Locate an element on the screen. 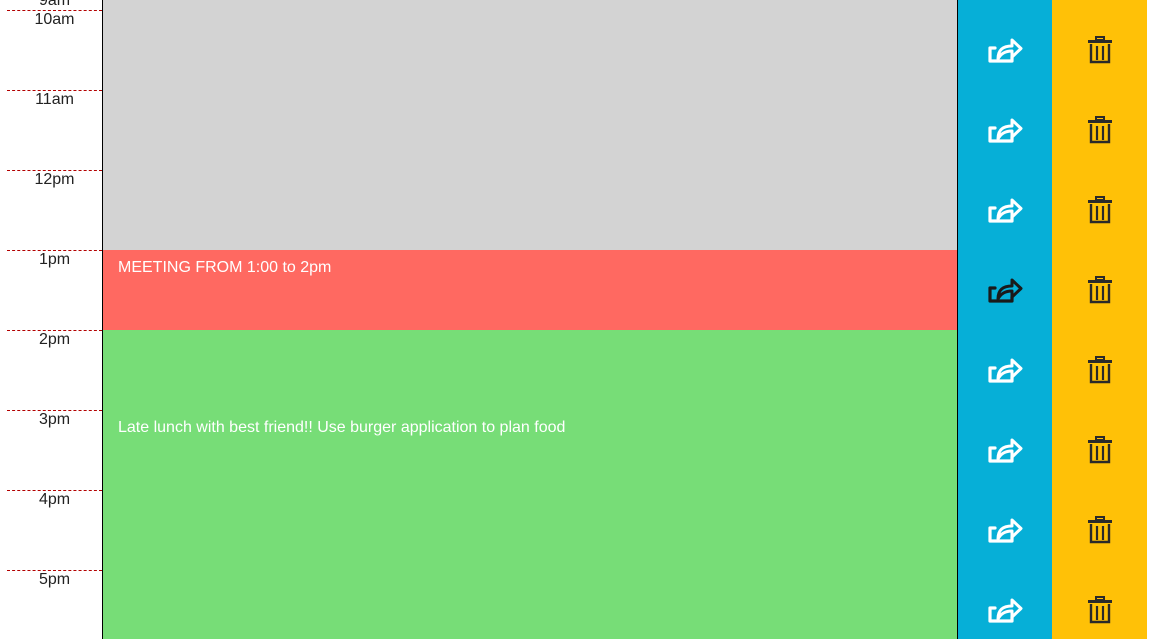  time-block: 12pm is located at coordinates (577, 210).